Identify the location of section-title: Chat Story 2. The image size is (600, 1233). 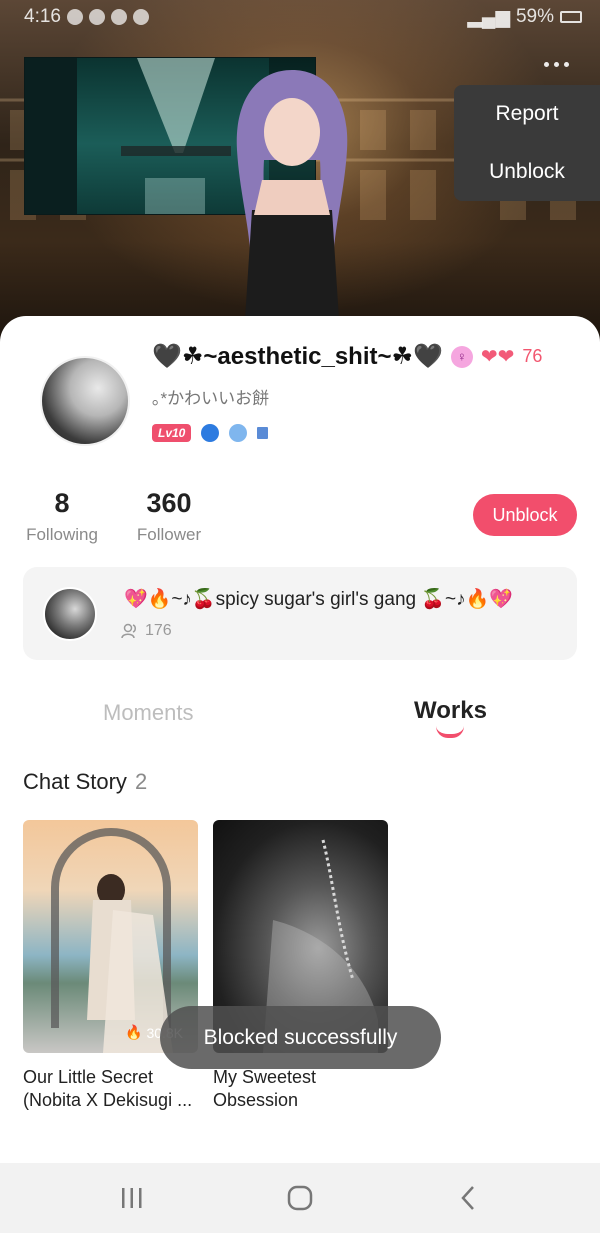
(85, 782).